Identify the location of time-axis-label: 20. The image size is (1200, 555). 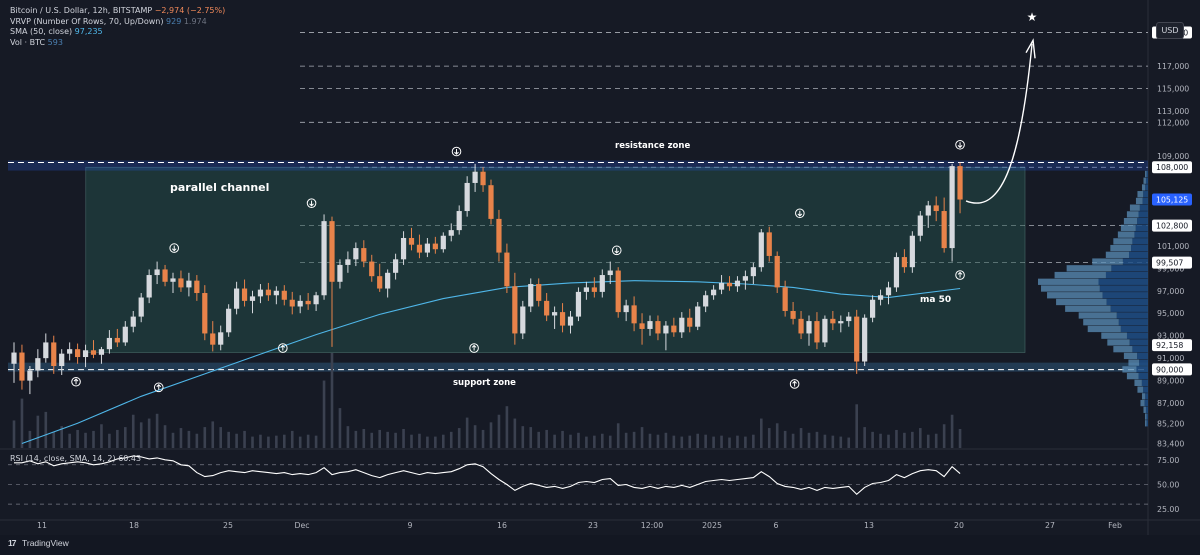
(959, 525).